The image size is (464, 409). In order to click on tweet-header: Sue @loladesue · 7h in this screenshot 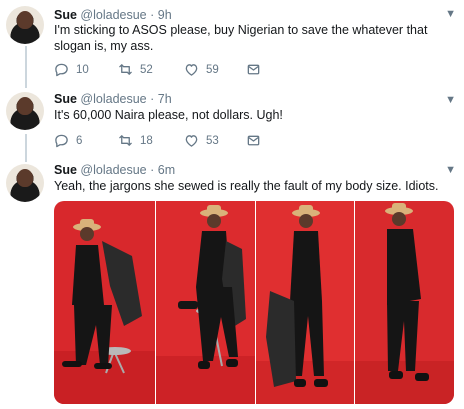, I will do `click(113, 99)`.